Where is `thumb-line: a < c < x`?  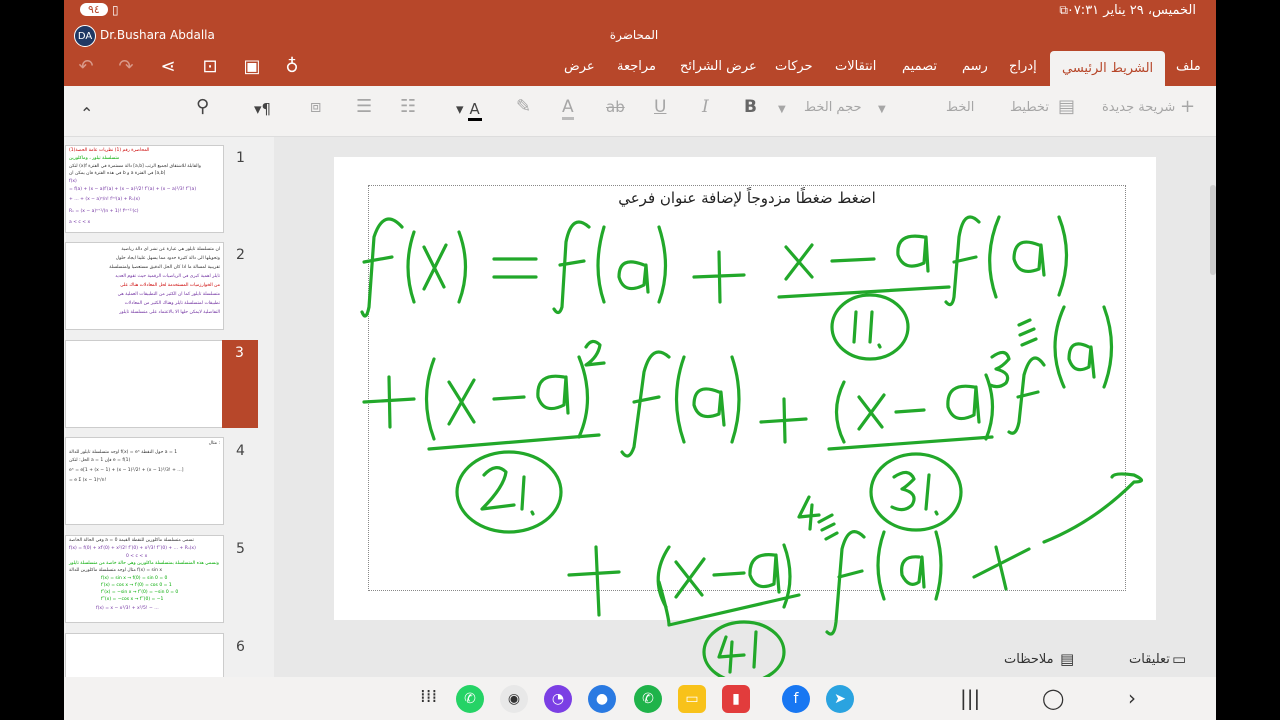 thumb-line: a < c < x is located at coordinates (80, 222).